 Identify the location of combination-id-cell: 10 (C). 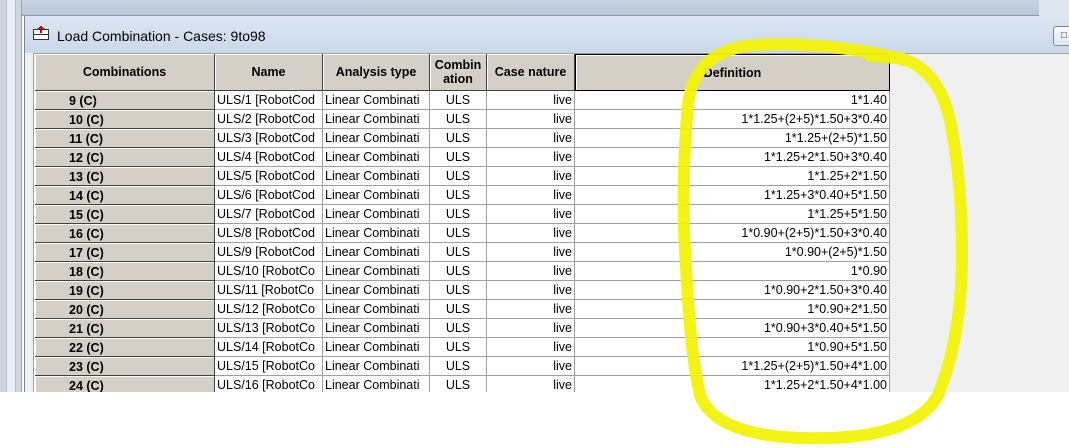
(125, 119).